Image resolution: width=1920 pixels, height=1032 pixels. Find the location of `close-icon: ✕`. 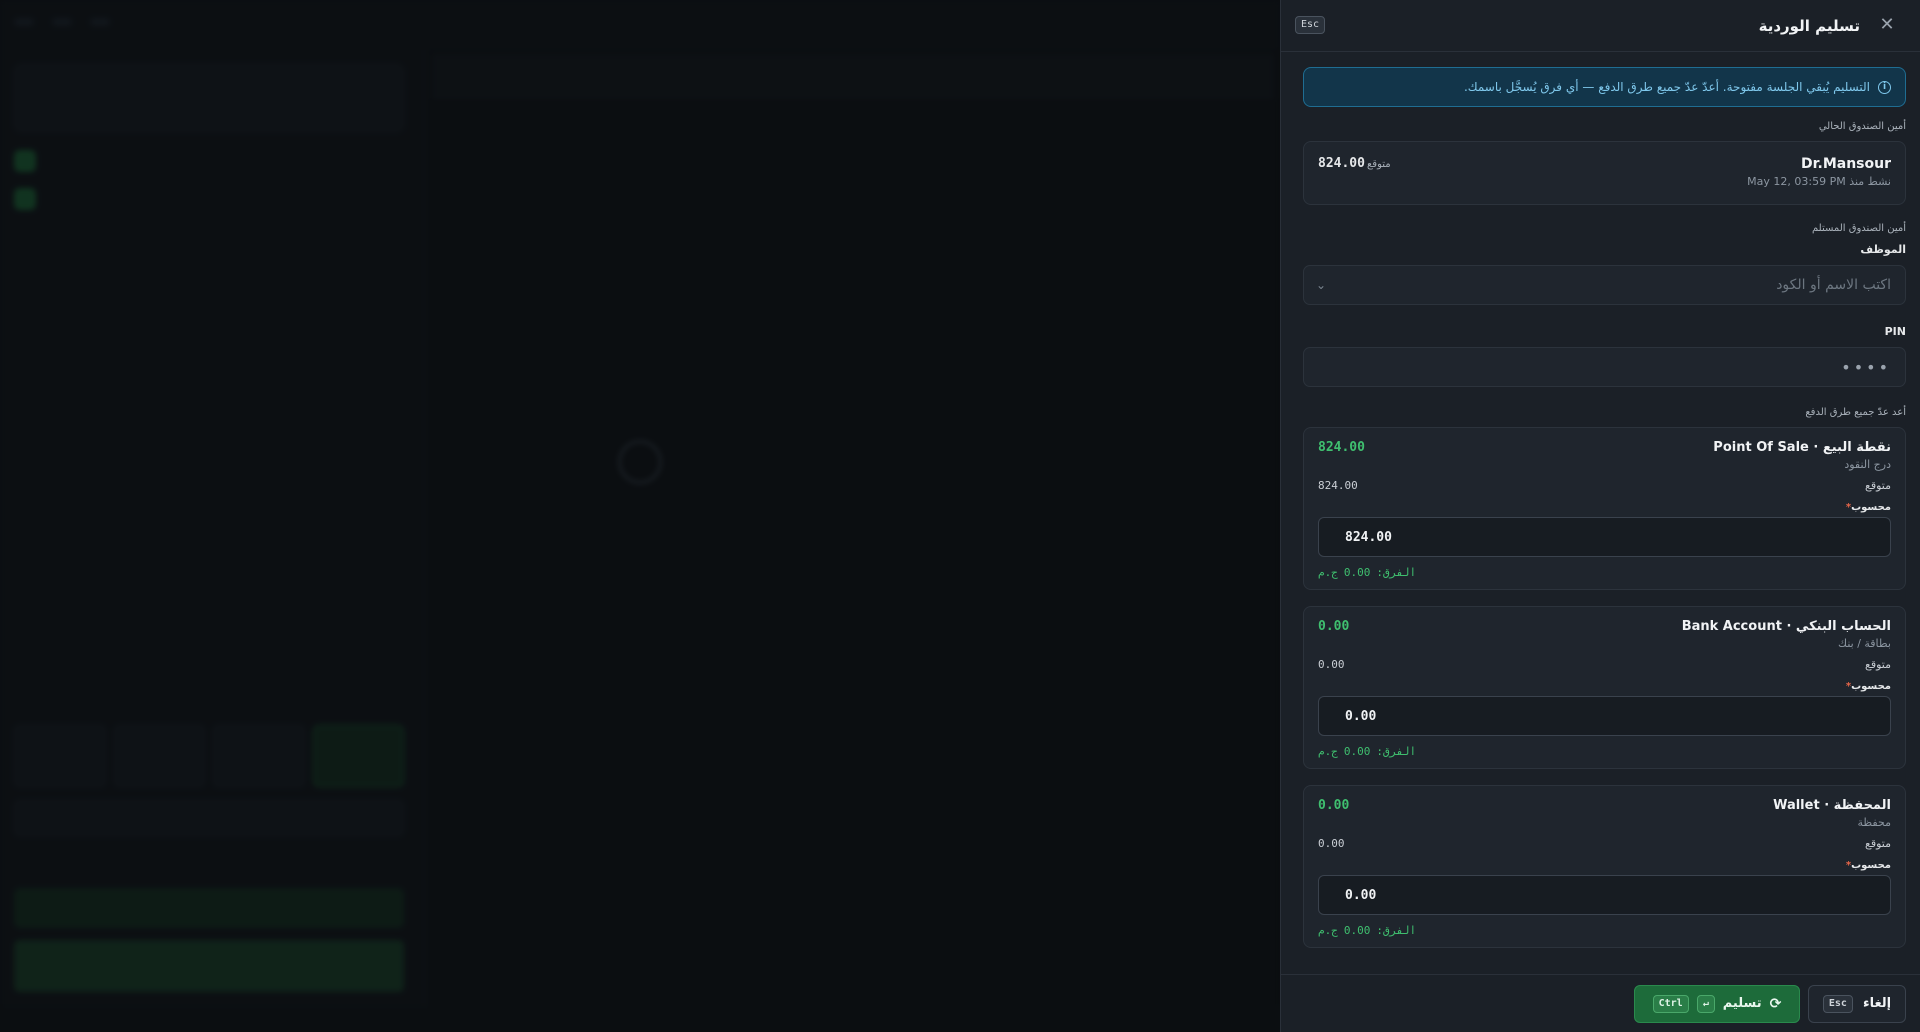

close-icon: ✕ is located at coordinates (1887, 25).